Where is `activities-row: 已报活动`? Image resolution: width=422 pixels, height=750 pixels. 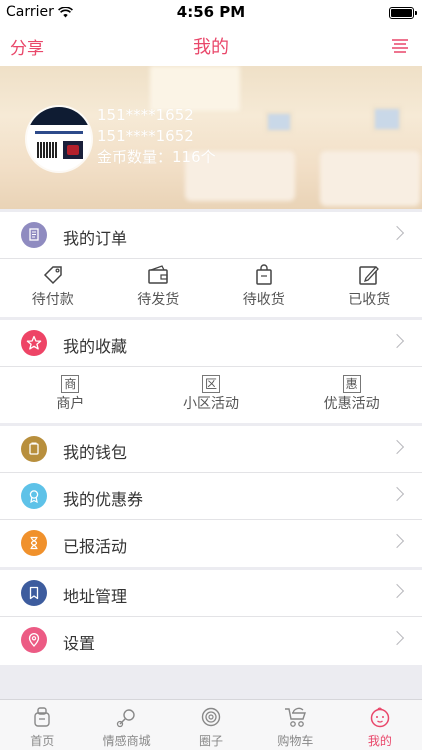 activities-row: 已报活动 is located at coordinates (211, 543).